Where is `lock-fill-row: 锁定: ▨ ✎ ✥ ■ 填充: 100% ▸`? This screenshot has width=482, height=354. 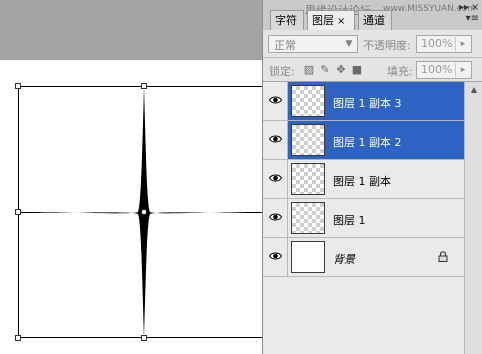
lock-fill-row: 锁定: ▨ ✎ ✥ ■ 填充: 100% ▸ is located at coordinates (372, 70).